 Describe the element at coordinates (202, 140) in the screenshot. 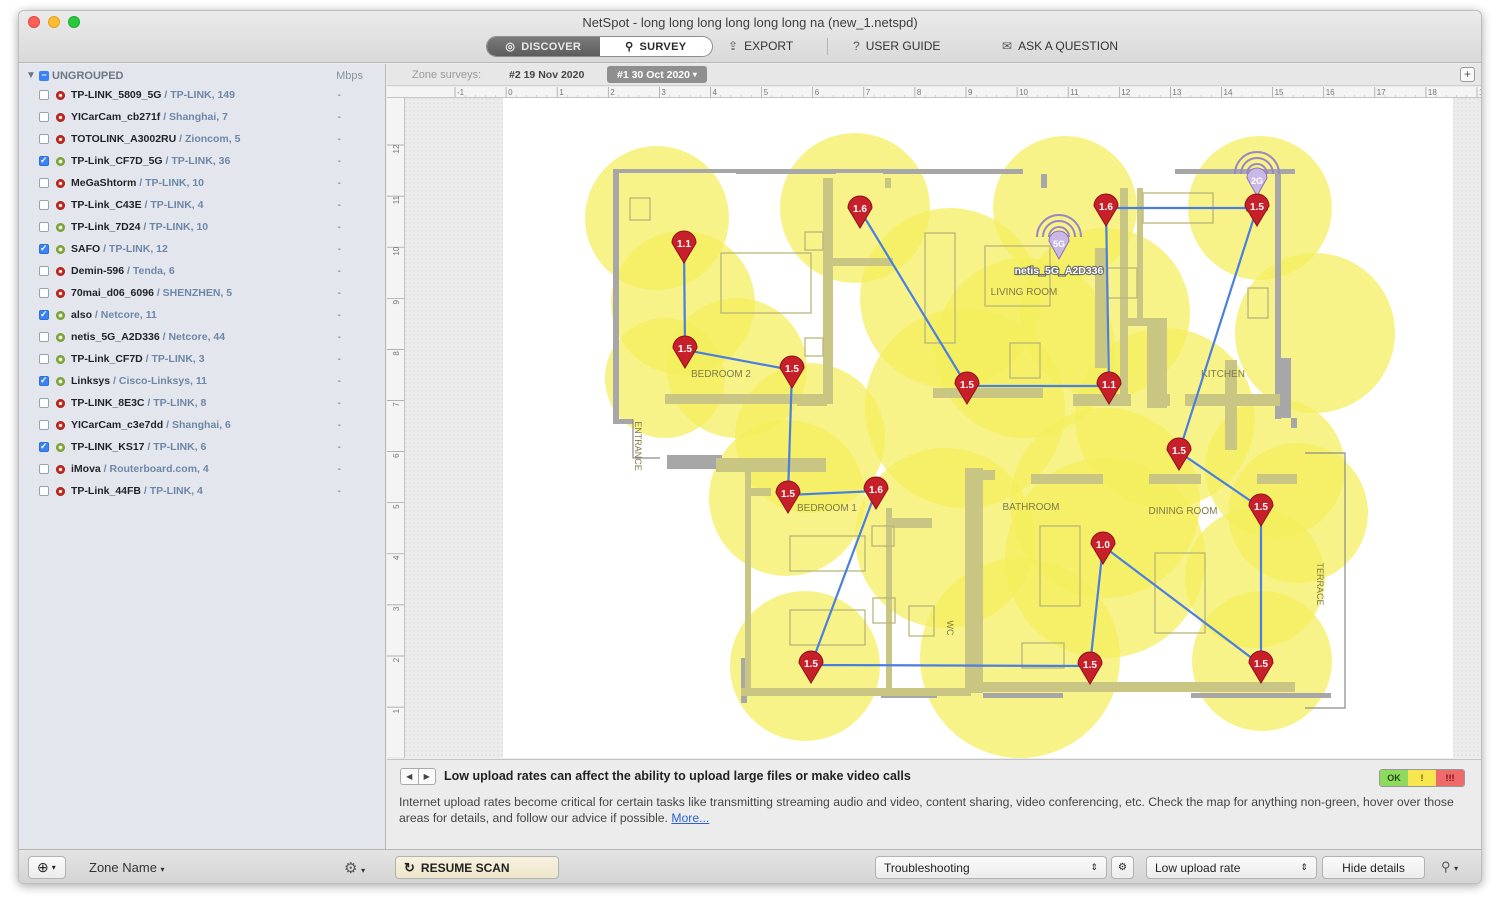

I see `network-row: TOTOLINK_A3002RU / Zioncom, 5 -` at that location.